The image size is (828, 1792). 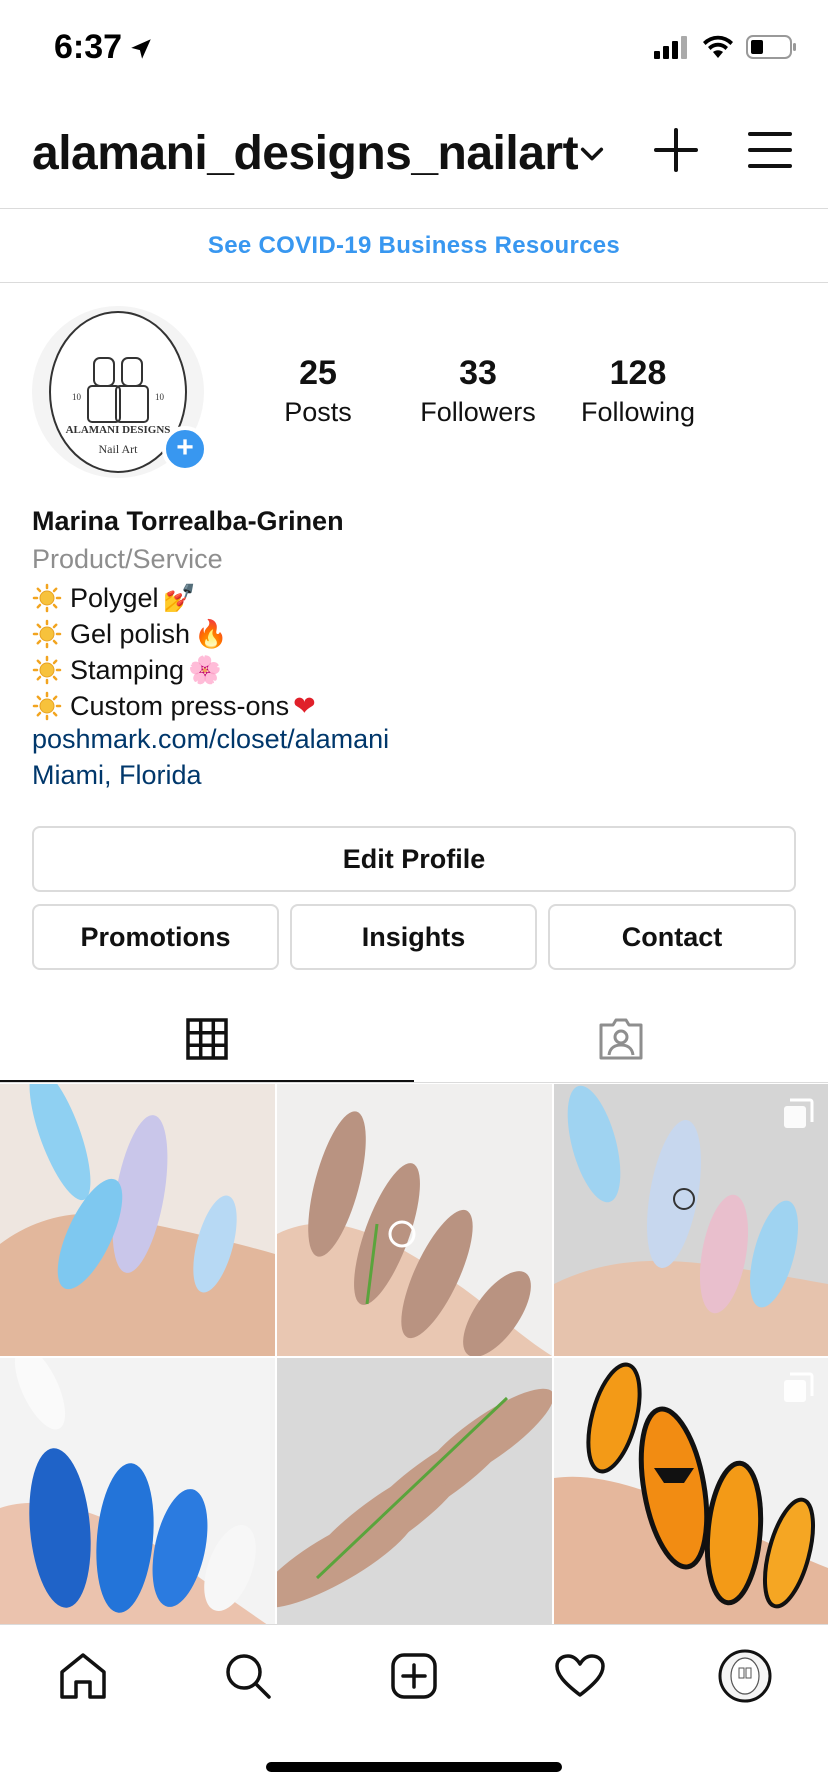 I want to click on heart-icon, so click(x=579, y=1675).